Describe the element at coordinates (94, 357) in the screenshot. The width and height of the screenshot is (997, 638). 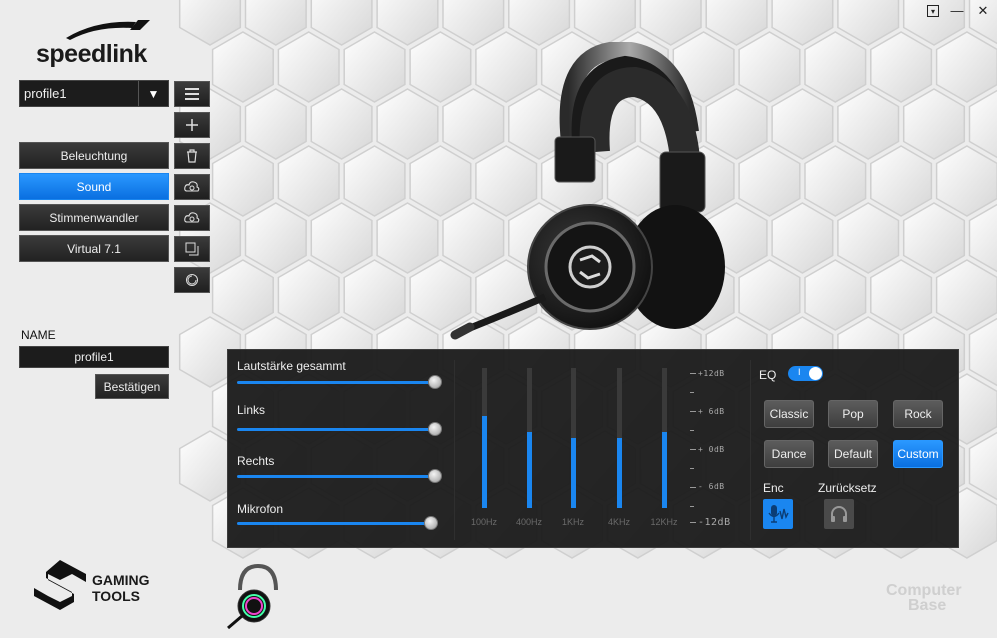
I see `profile-name-field: profile1` at that location.